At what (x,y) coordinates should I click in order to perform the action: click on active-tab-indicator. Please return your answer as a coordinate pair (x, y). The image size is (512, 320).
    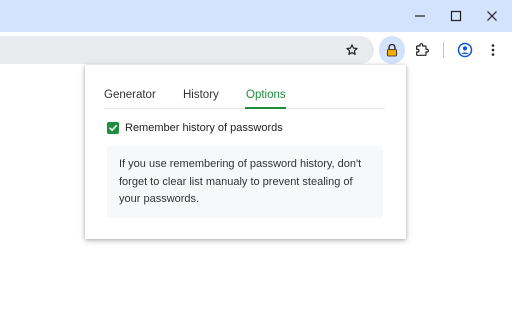
    Looking at the image, I should click on (265, 108).